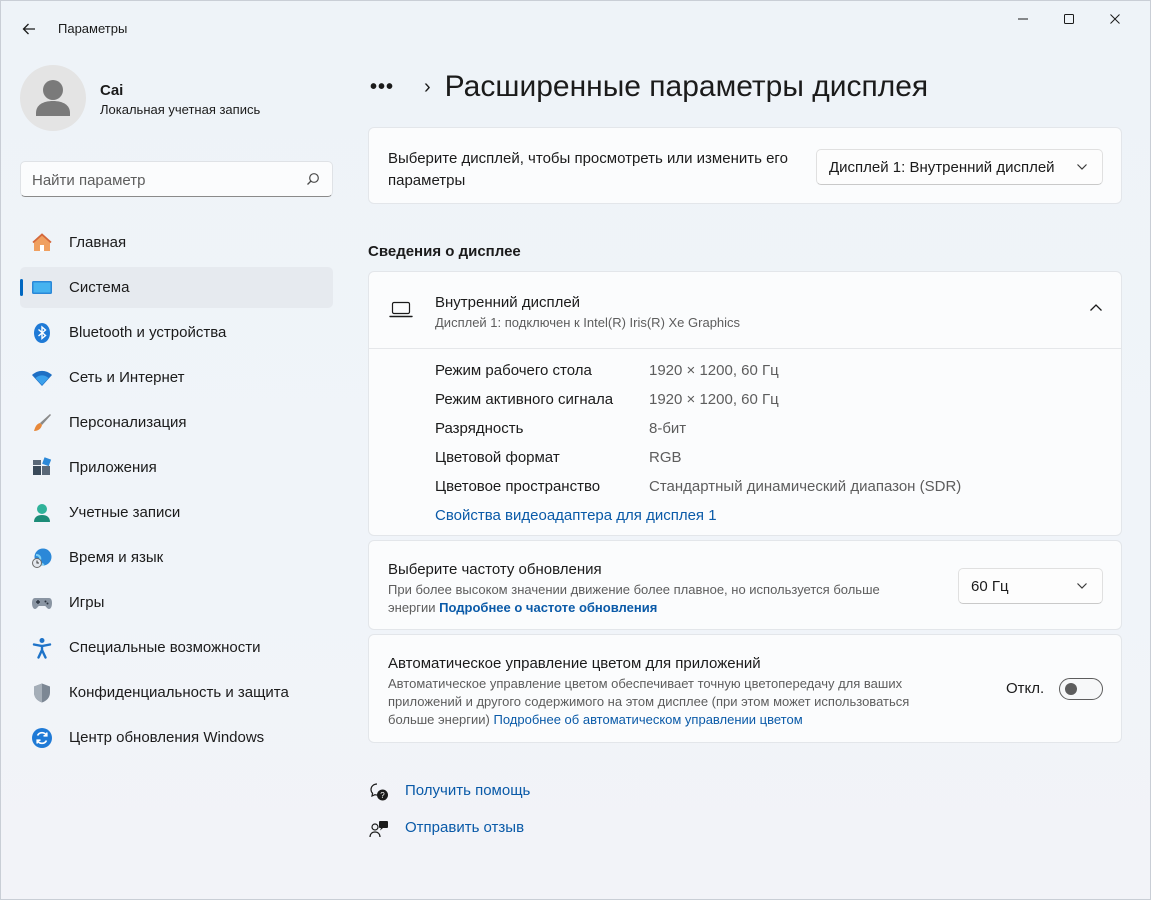 This screenshot has width=1151, height=900. What do you see at coordinates (42, 558) in the screenshot?
I see `time-language-icon` at bounding box center [42, 558].